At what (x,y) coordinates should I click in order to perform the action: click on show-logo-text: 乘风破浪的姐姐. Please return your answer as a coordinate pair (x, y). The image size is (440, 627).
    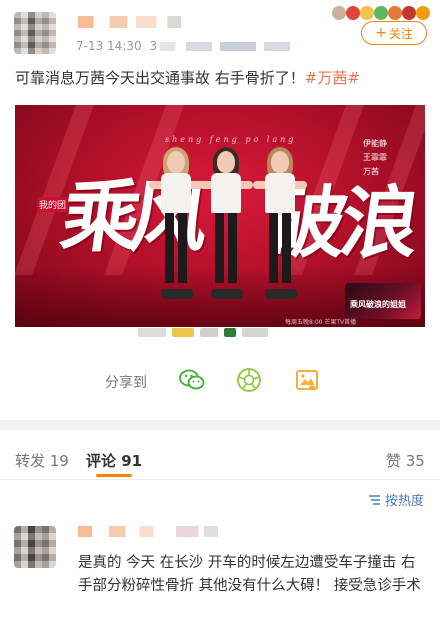
    Looking at the image, I should click on (378, 304).